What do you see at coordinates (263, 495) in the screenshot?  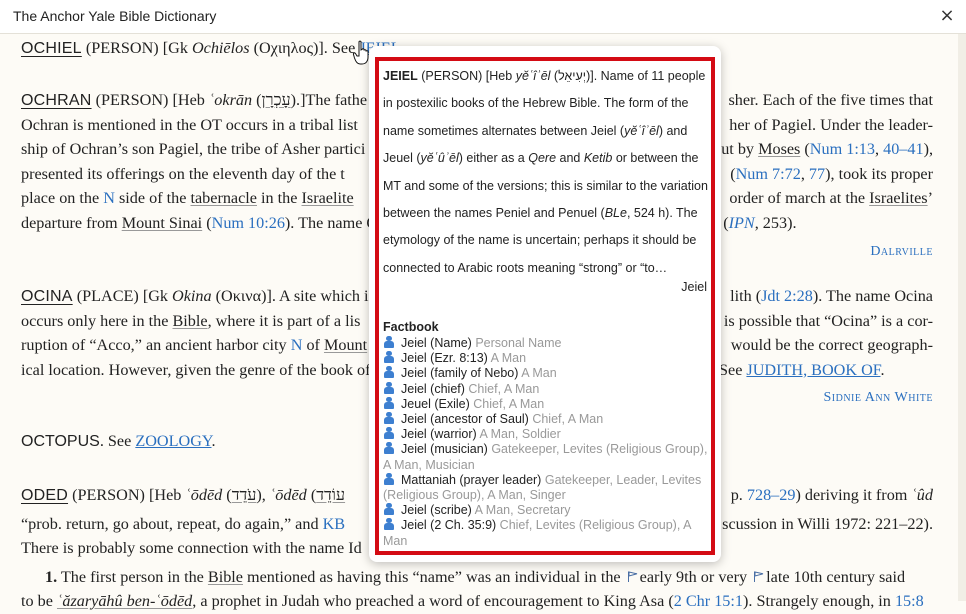 I see `text-span: ),` at bounding box center [263, 495].